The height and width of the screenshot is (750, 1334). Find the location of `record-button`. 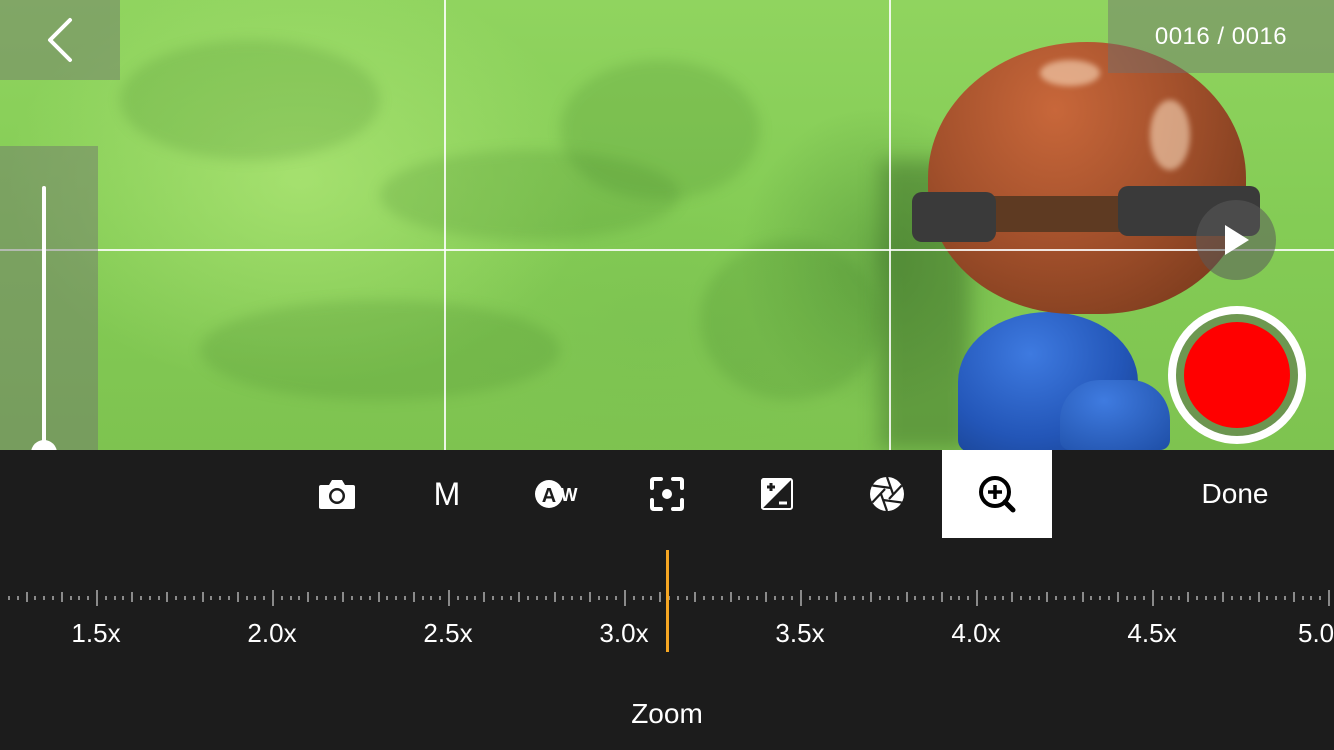

record-button is located at coordinates (1237, 375).